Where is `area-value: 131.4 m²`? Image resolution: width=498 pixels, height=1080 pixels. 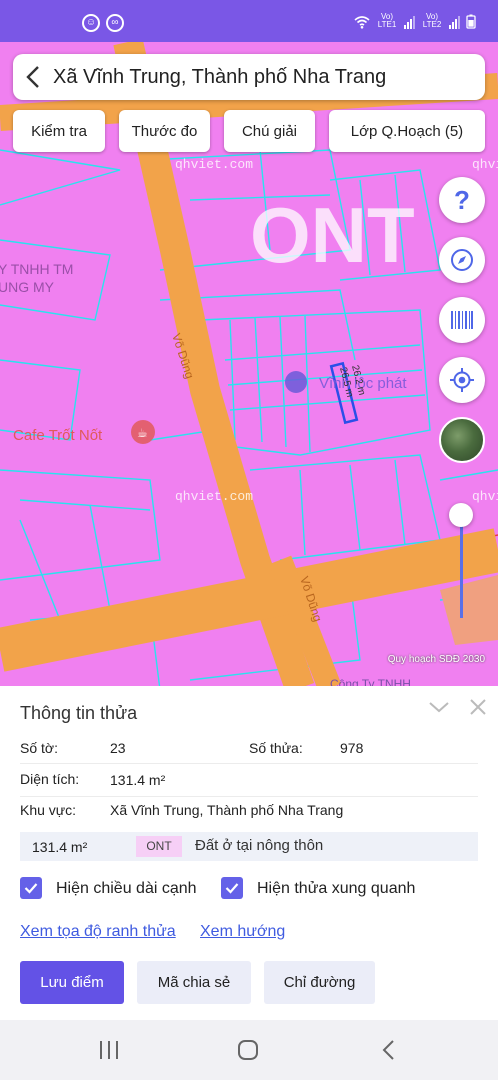
area-value: 131.4 m² is located at coordinates (138, 780).